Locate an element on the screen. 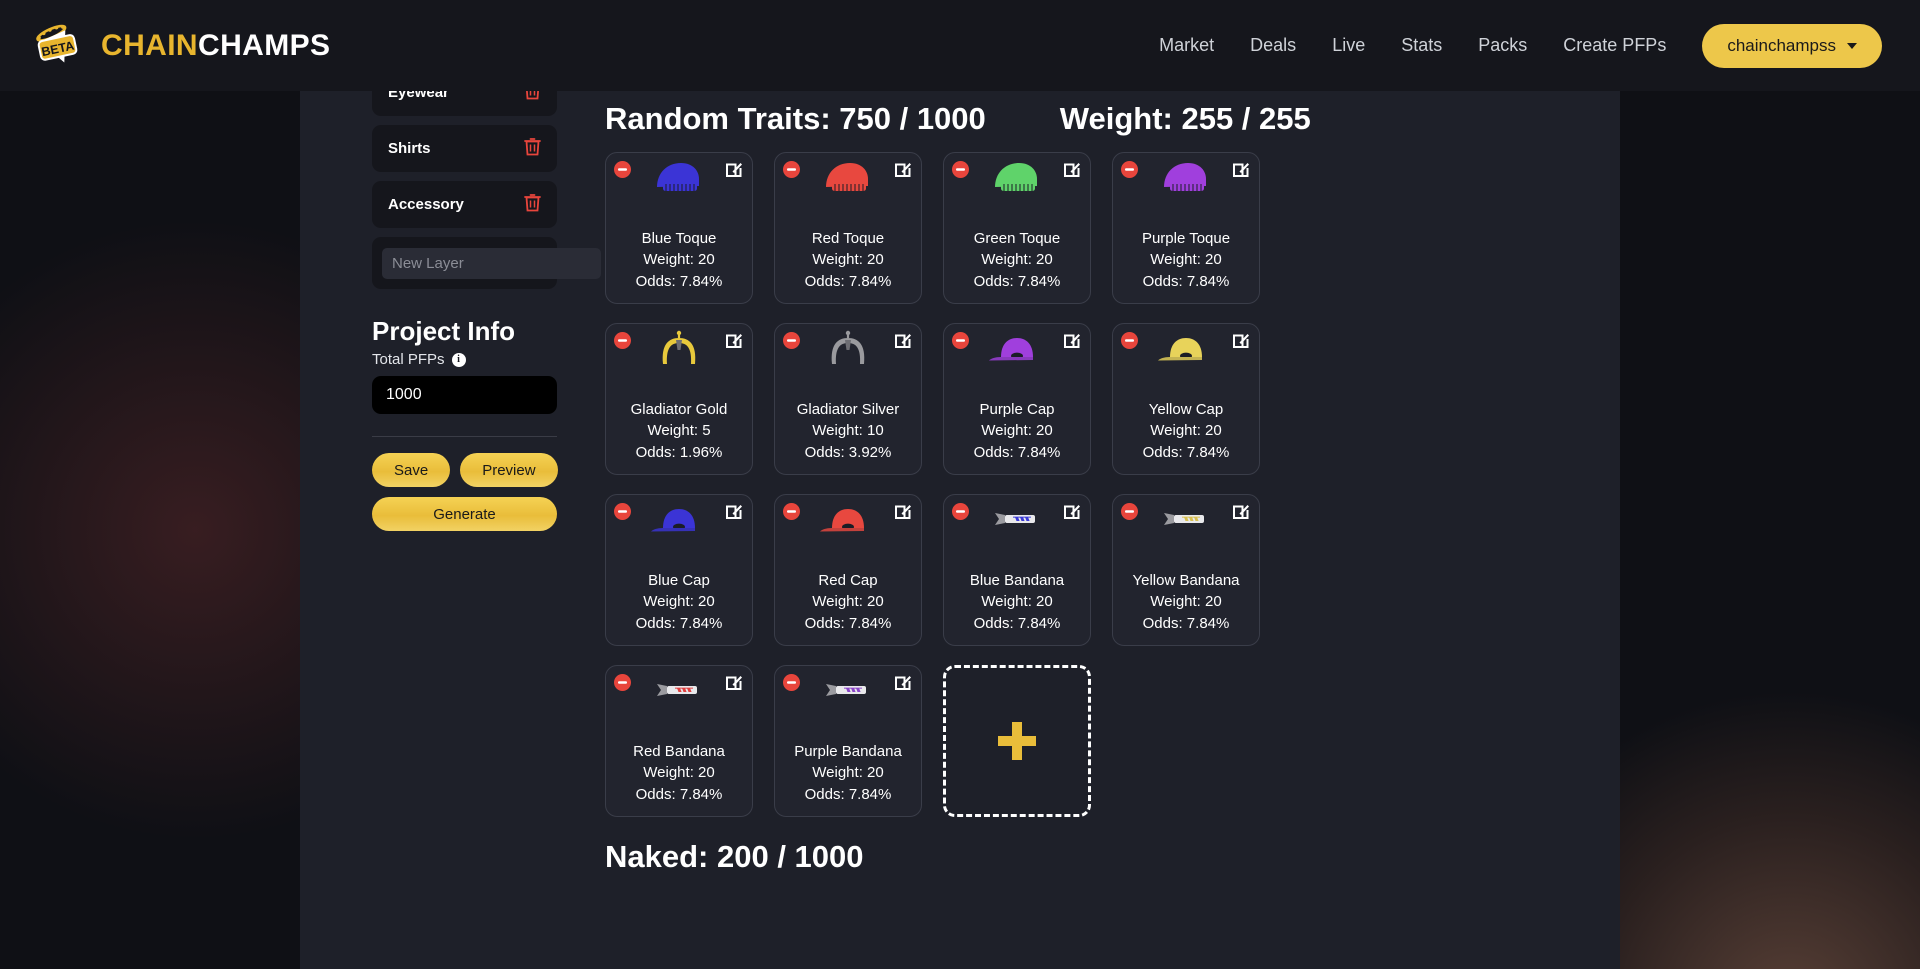  trait-card-body: Yellow Bandana Weight: 20 Odds: 7.84% is located at coordinates (1185, 607).